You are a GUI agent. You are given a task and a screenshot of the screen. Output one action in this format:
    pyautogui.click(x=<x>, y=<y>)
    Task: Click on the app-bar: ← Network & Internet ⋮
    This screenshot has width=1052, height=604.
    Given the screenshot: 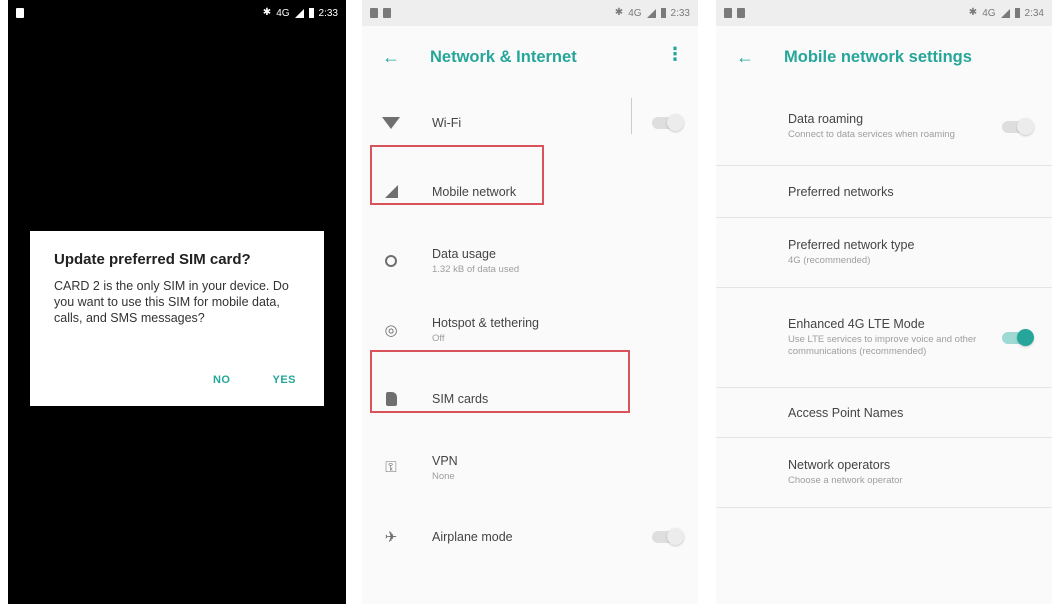 What is the action you would take?
    pyautogui.click(x=530, y=57)
    